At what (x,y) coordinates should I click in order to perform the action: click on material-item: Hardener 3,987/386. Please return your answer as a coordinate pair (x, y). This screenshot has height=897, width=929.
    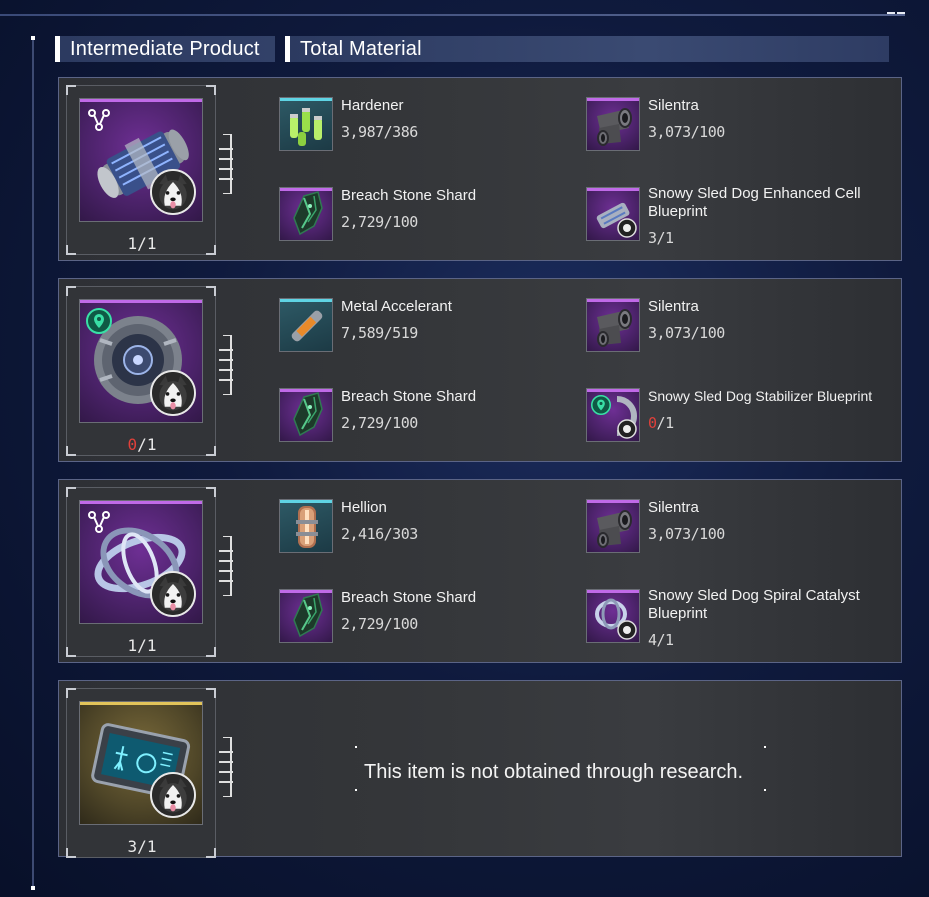
    Looking at the image, I should click on (404, 125).